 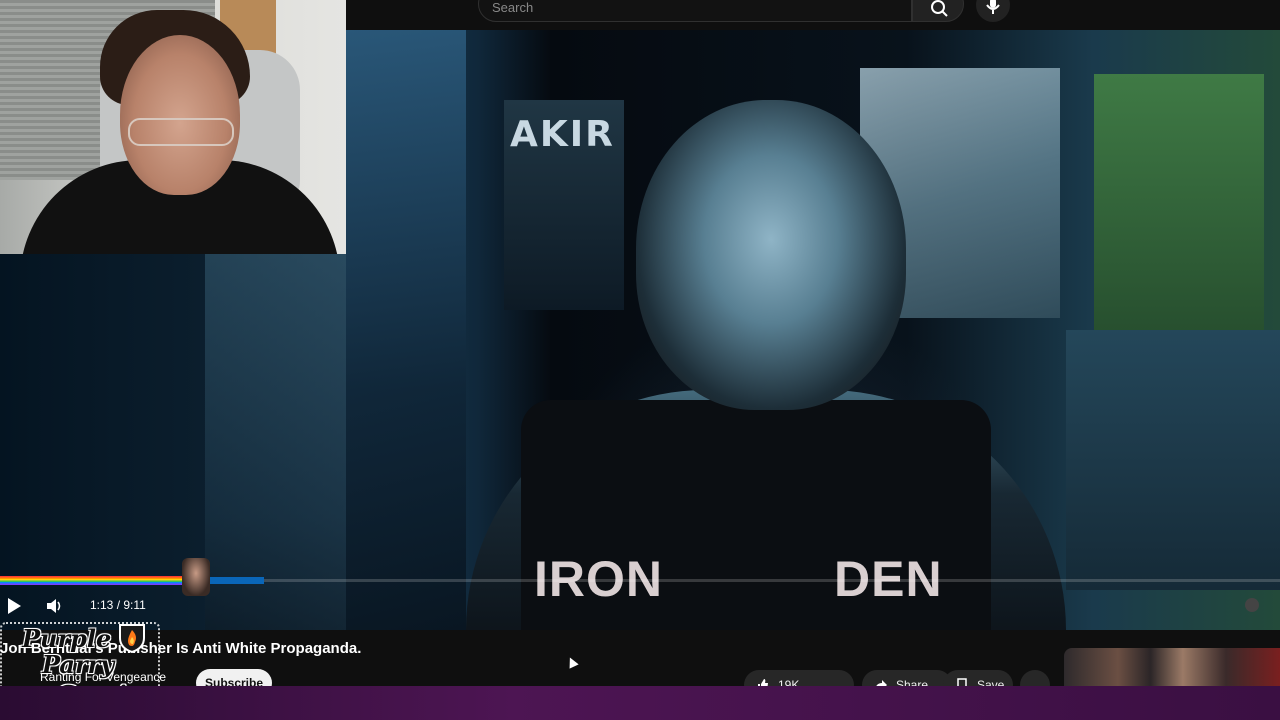 I want to click on akira-poster: AKIR, so click(x=564, y=205).